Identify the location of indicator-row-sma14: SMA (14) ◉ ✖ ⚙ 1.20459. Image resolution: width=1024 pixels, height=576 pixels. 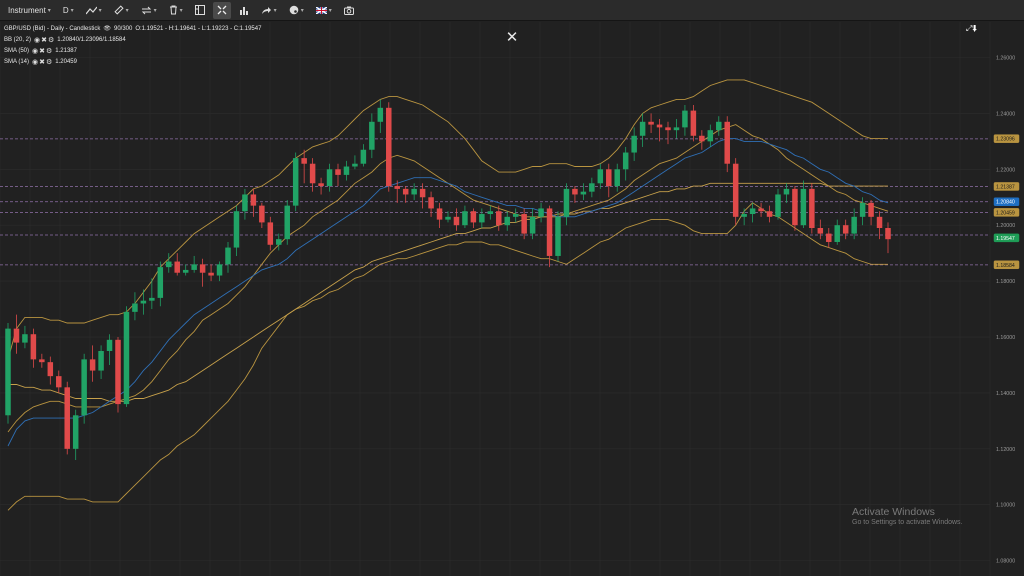
(132, 62).